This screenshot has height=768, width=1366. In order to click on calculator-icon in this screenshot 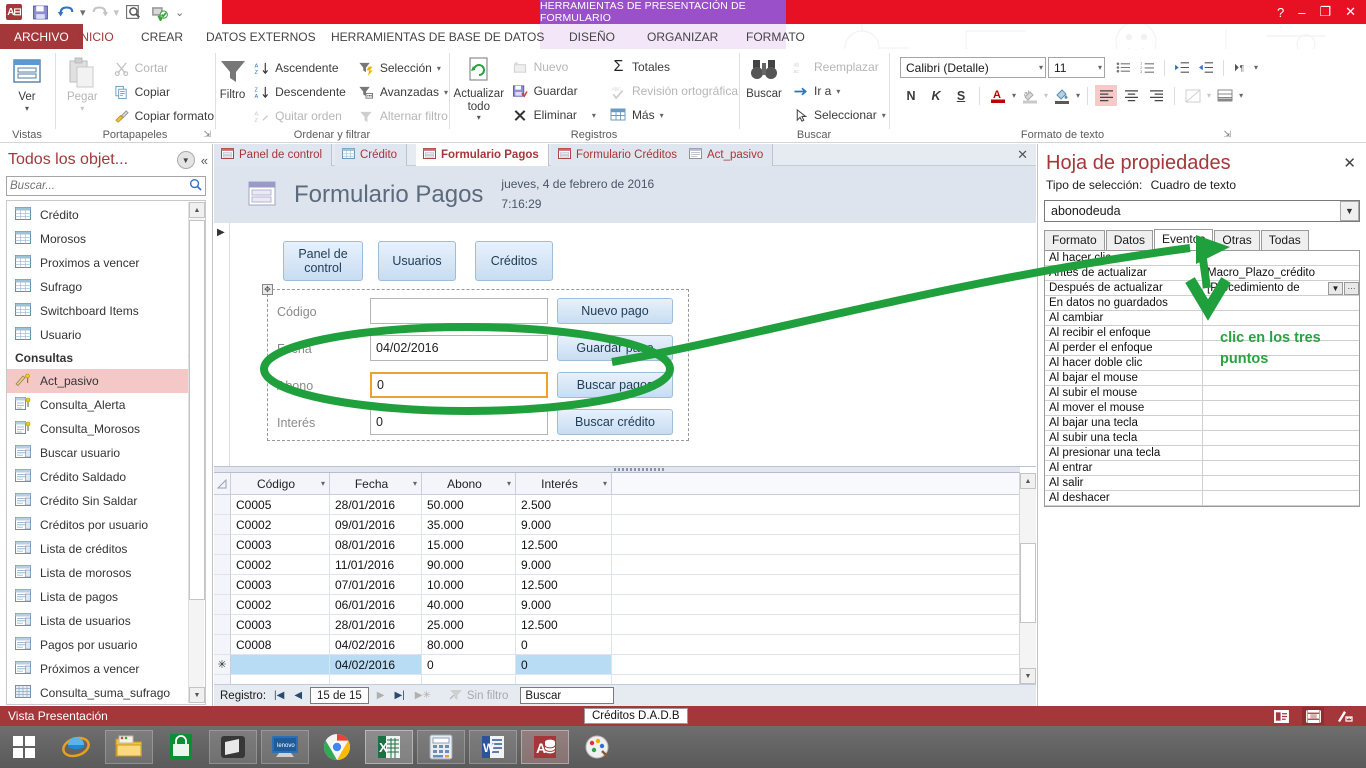, I will do `click(441, 747)`.